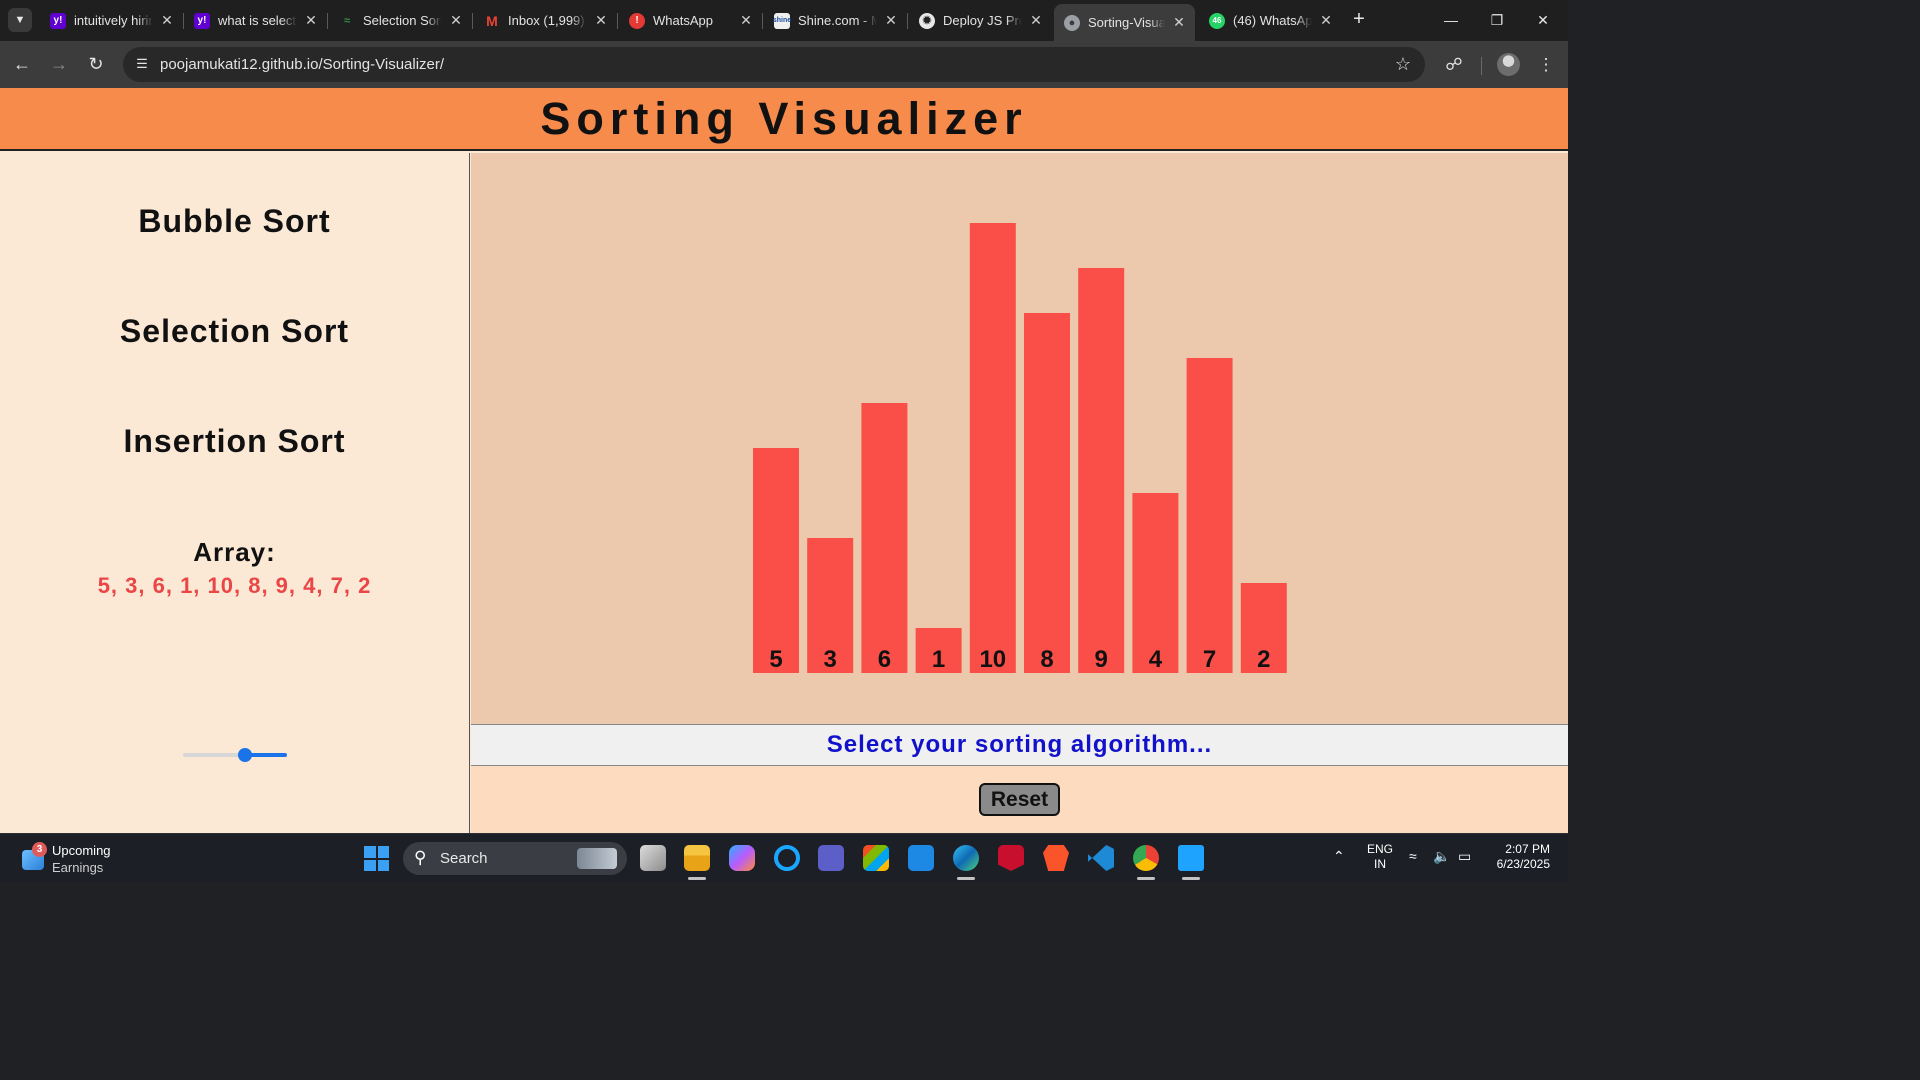 The height and width of the screenshot is (1080, 1920). What do you see at coordinates (245, 755) in the screenshot?
I see `slider-thumb` at bounding box center [245, 755].